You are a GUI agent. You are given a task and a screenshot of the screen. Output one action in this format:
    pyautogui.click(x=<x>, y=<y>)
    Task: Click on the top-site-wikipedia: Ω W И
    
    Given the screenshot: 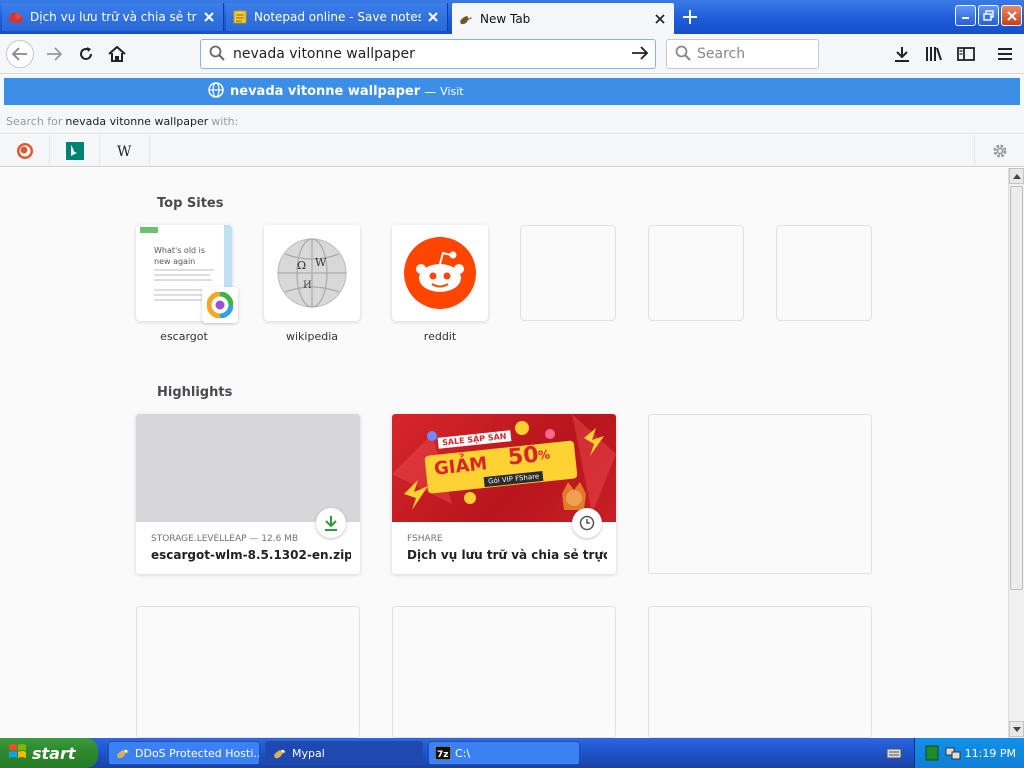 What is the action you would take?
    pyautogui.click(x=312, y=273)
    